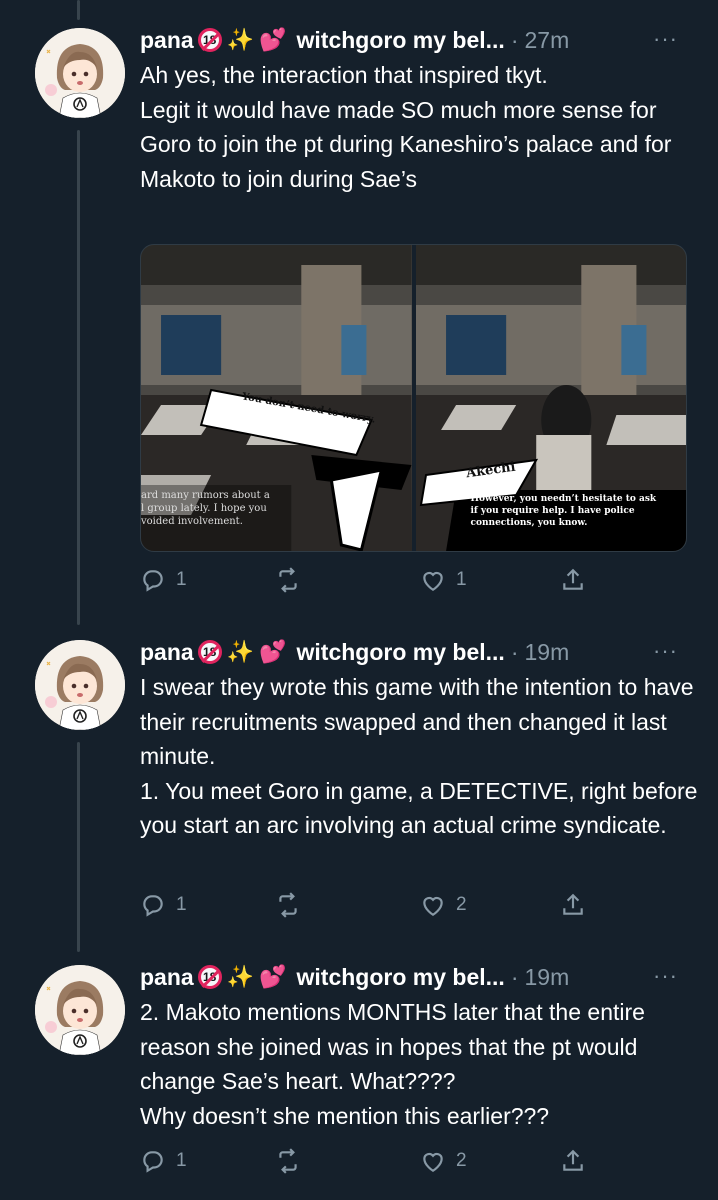 The image size is (718, 1200). What do you see at coordinates (365, 582) in the screenshot?
I see `tweet-actions: 1 1` at bounding box center [365, 582].